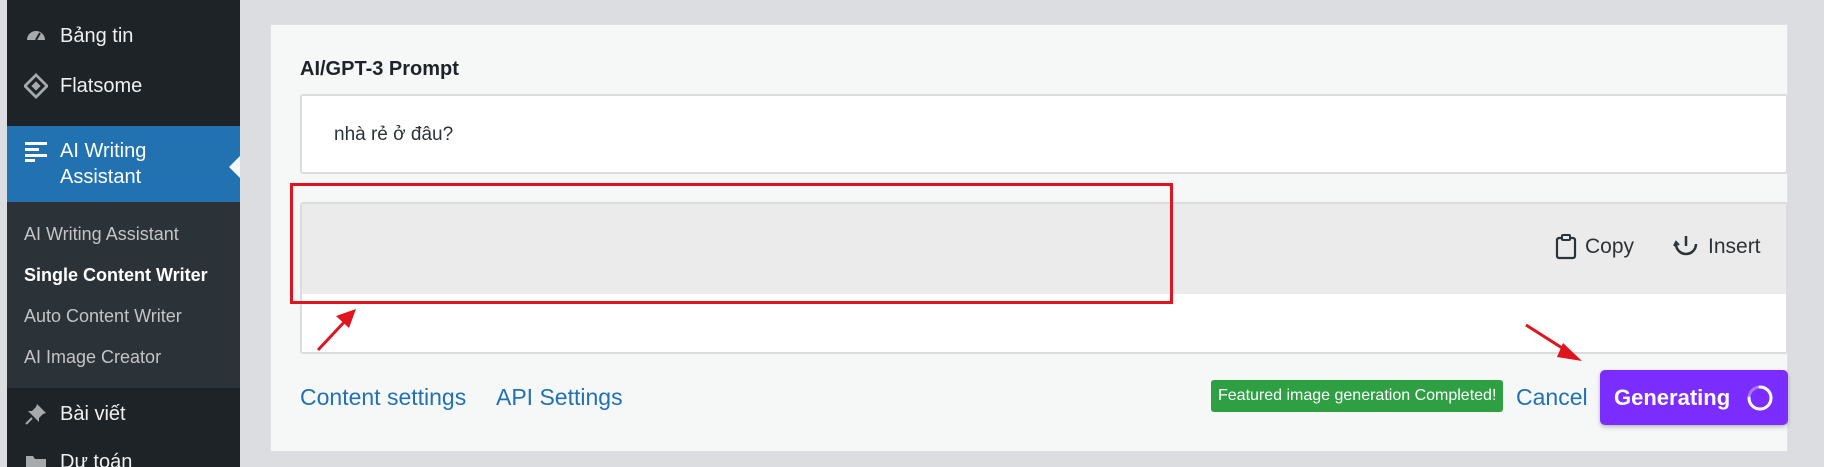 This screenshot has height=467, width=1824. I want to click on annotation-arrow-right, so click(1553, 342).